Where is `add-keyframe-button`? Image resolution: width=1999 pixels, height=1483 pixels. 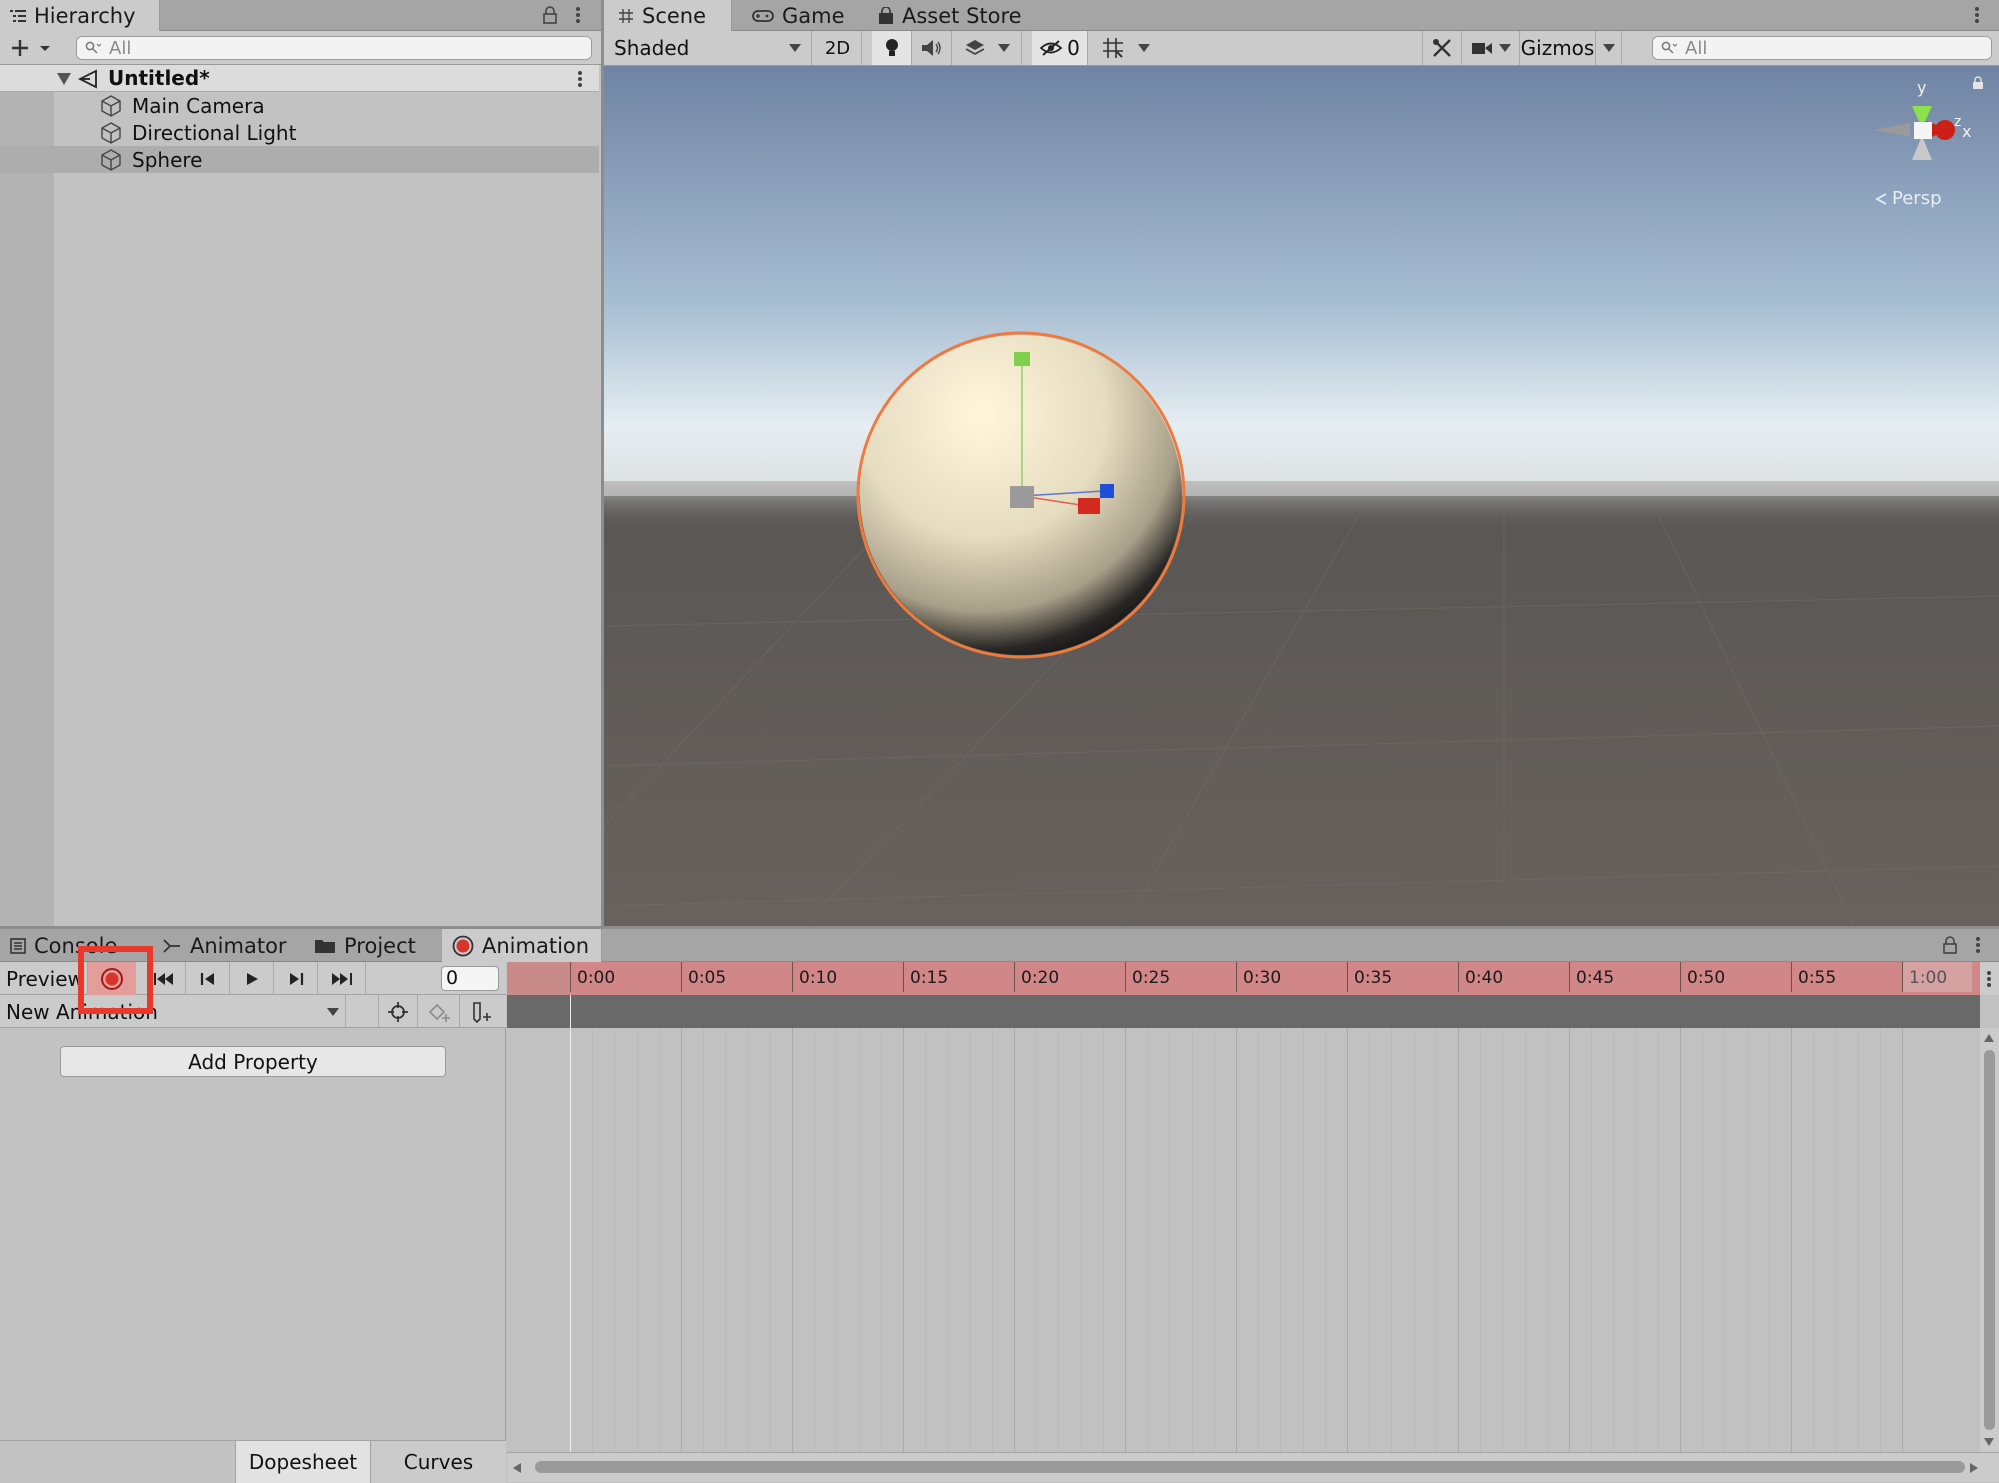 add-keyframe-button is located at coordinates (439, 1011).